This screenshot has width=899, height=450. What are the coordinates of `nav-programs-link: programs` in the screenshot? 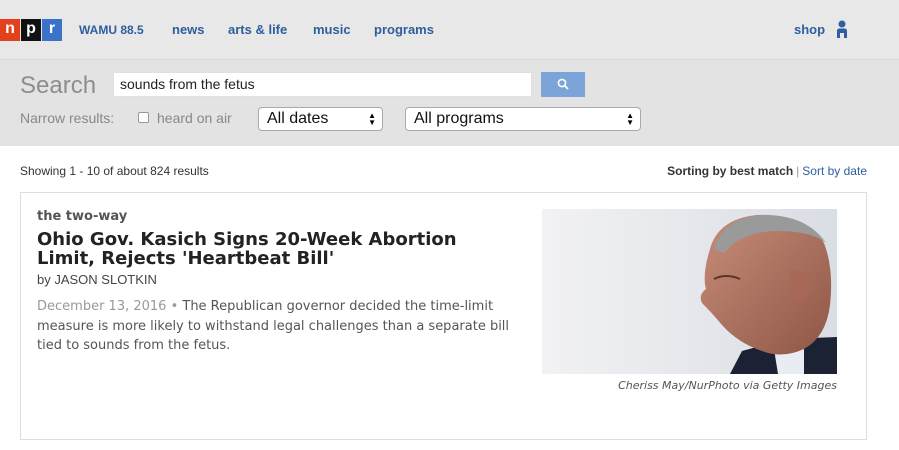 It's located at (404, 29).